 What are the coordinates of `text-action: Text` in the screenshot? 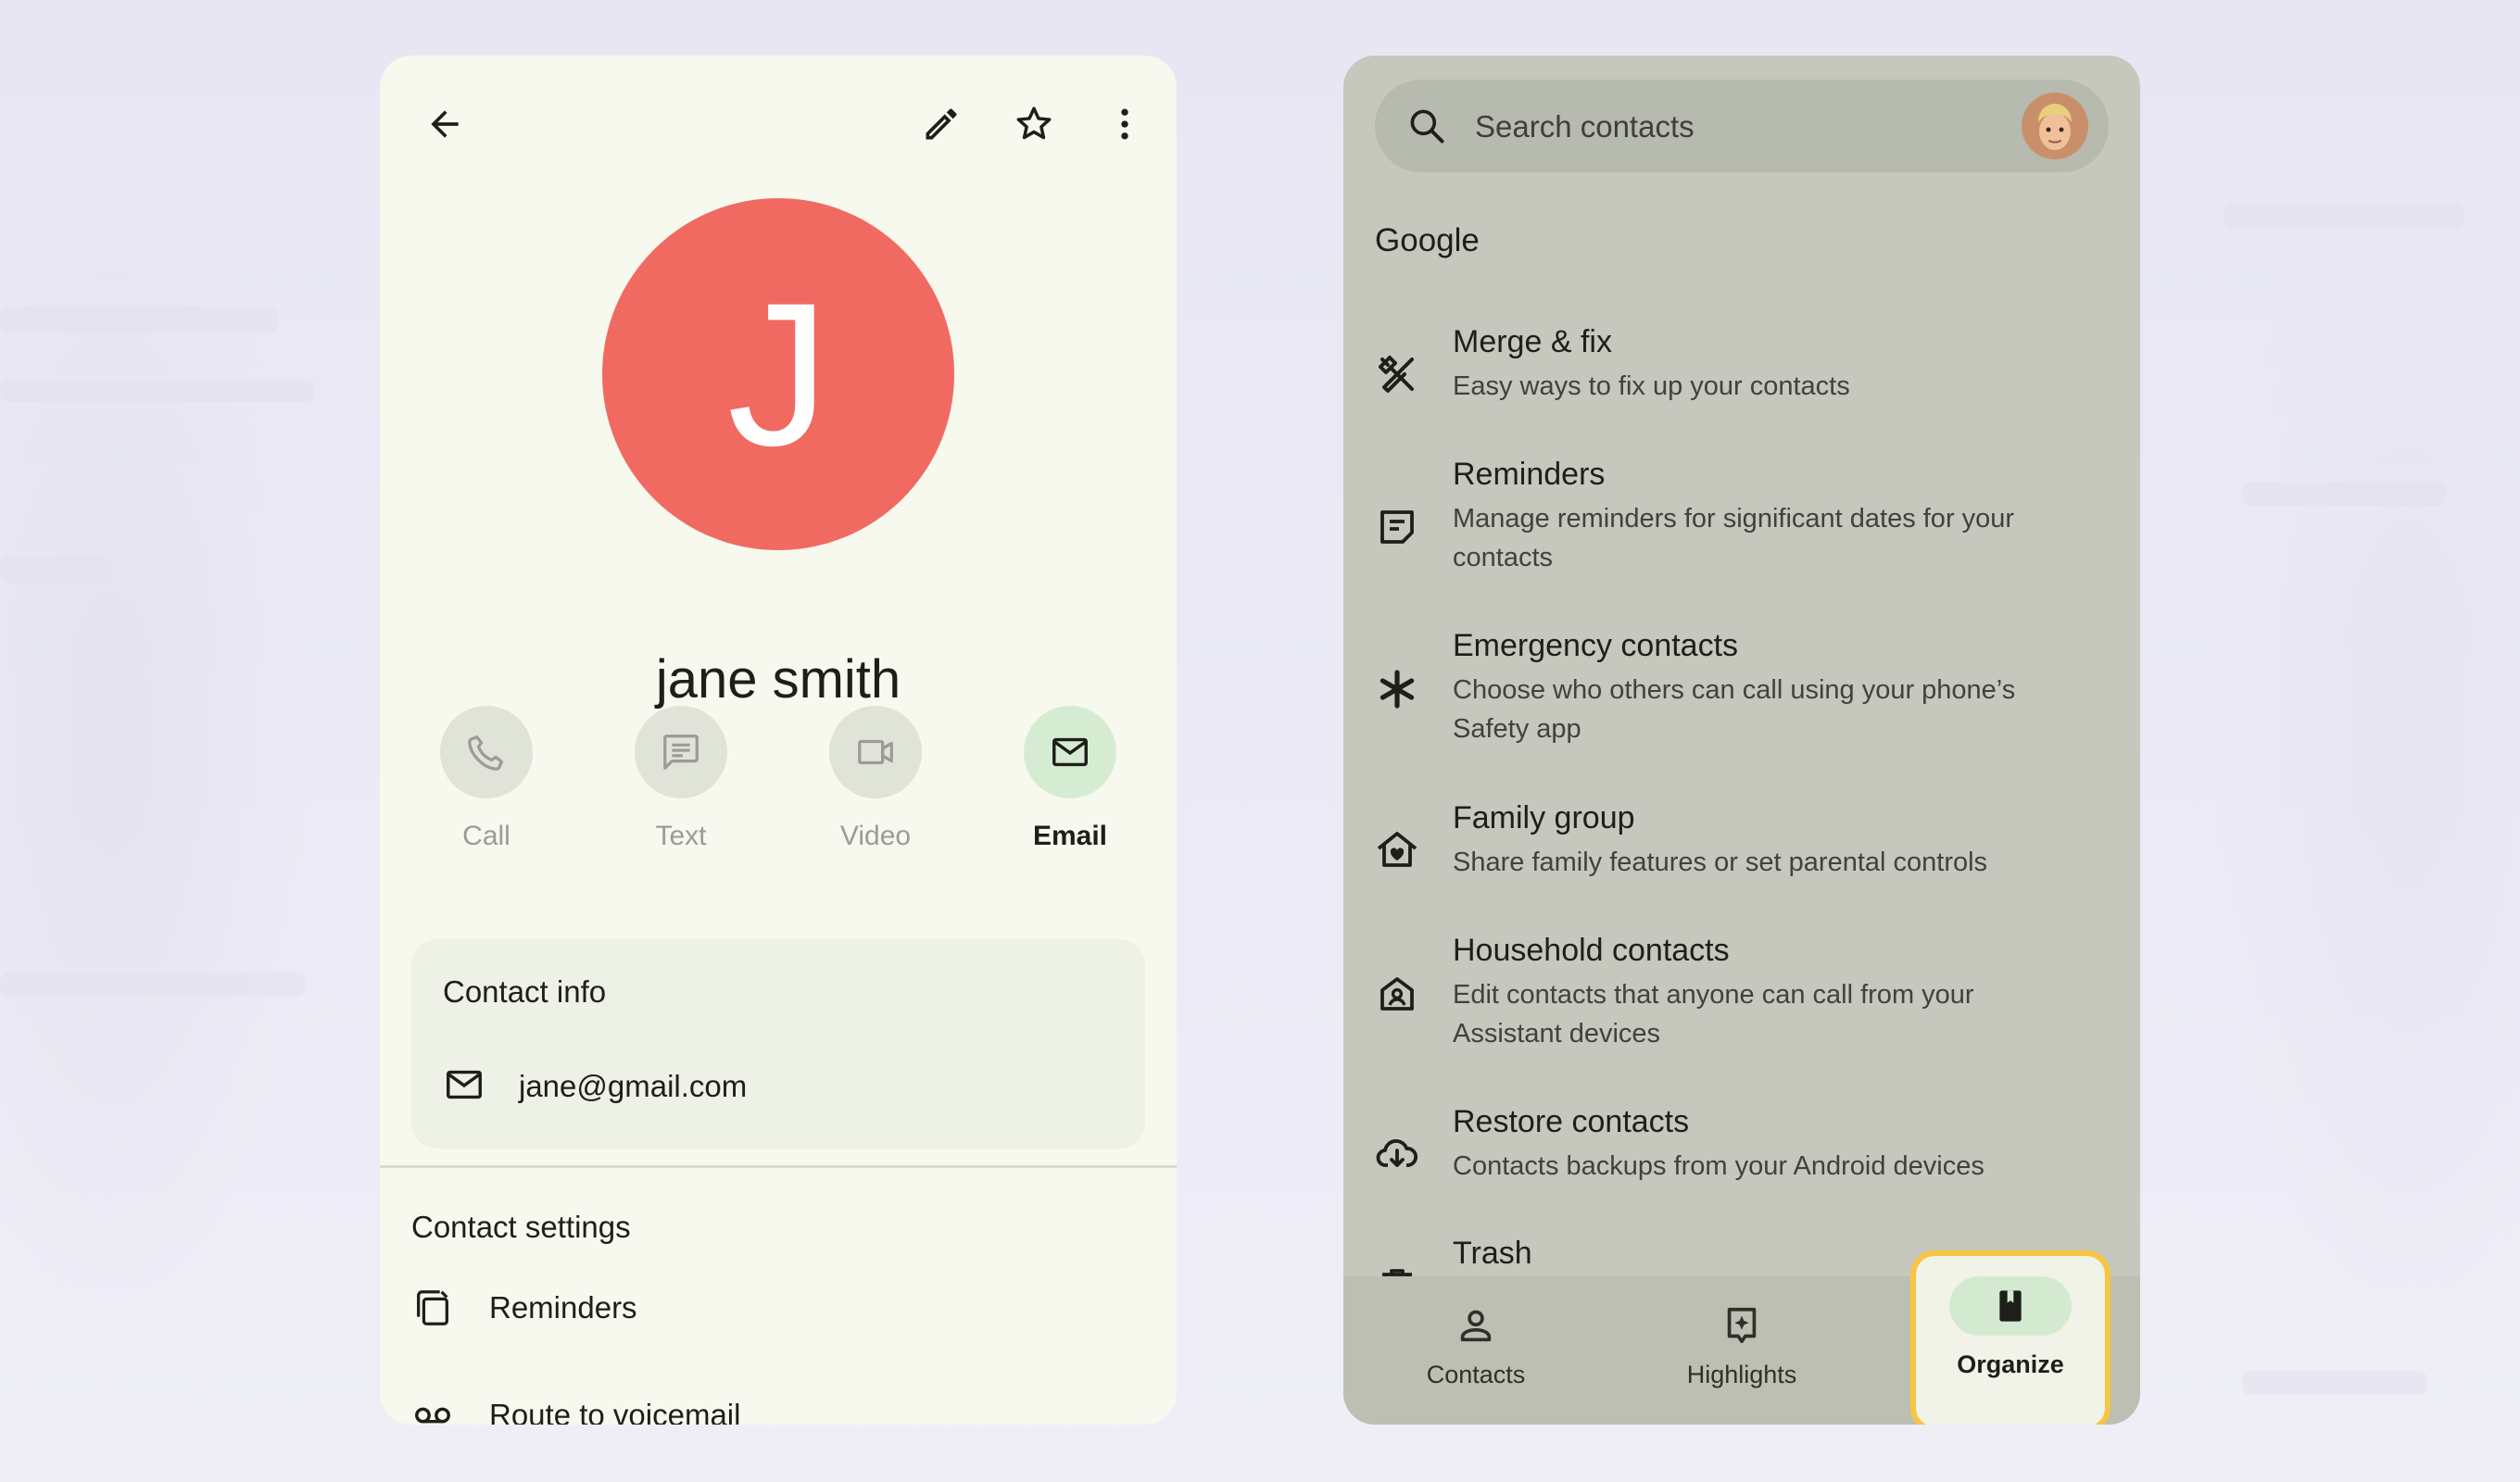 It's located at (681, 779).